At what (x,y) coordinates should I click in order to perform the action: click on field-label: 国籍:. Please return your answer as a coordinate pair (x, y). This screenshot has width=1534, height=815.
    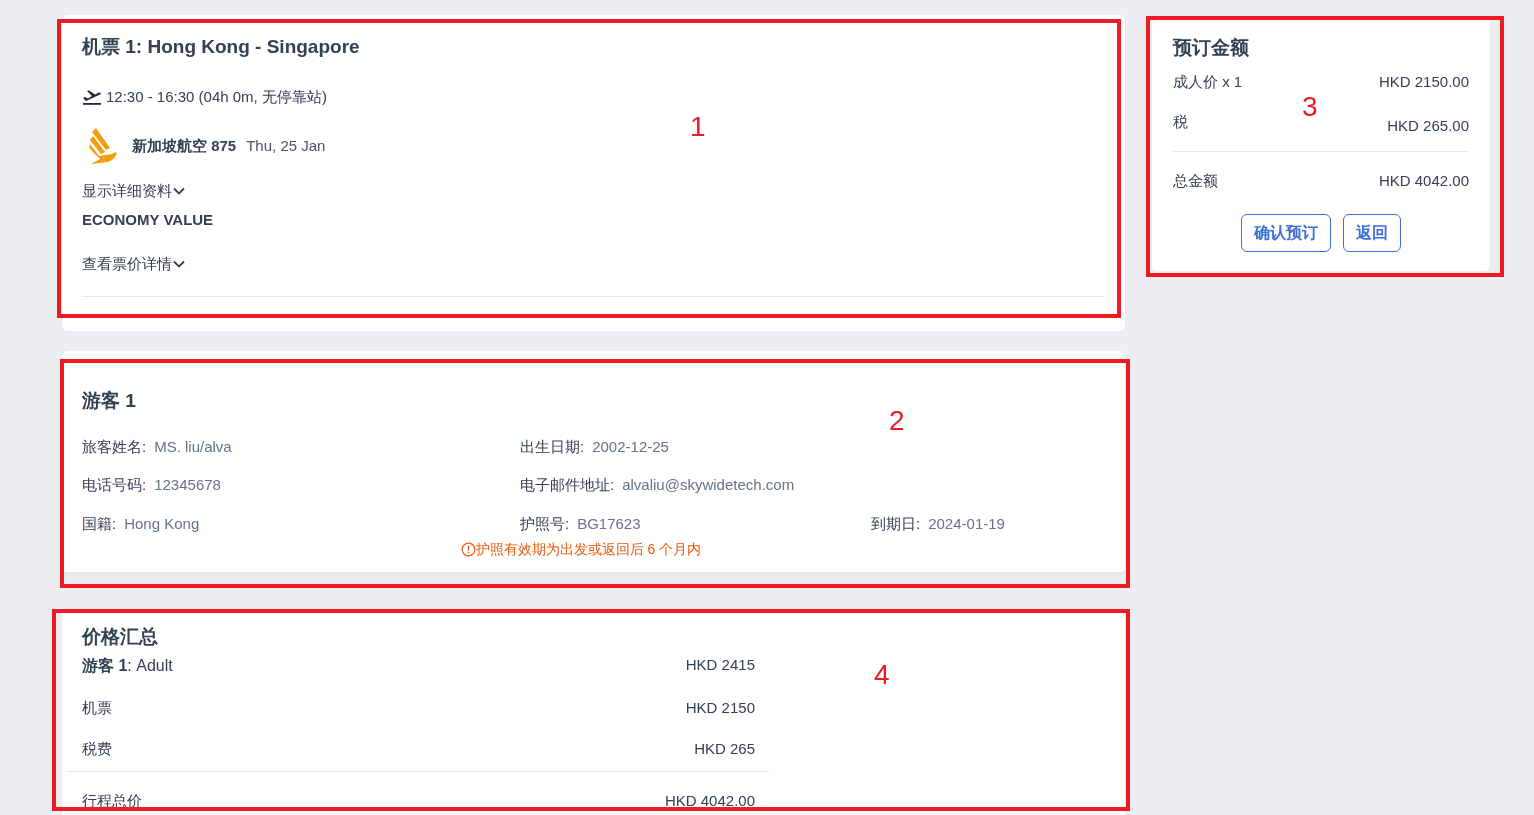
    Looking at the image, I should click on (99, 523).